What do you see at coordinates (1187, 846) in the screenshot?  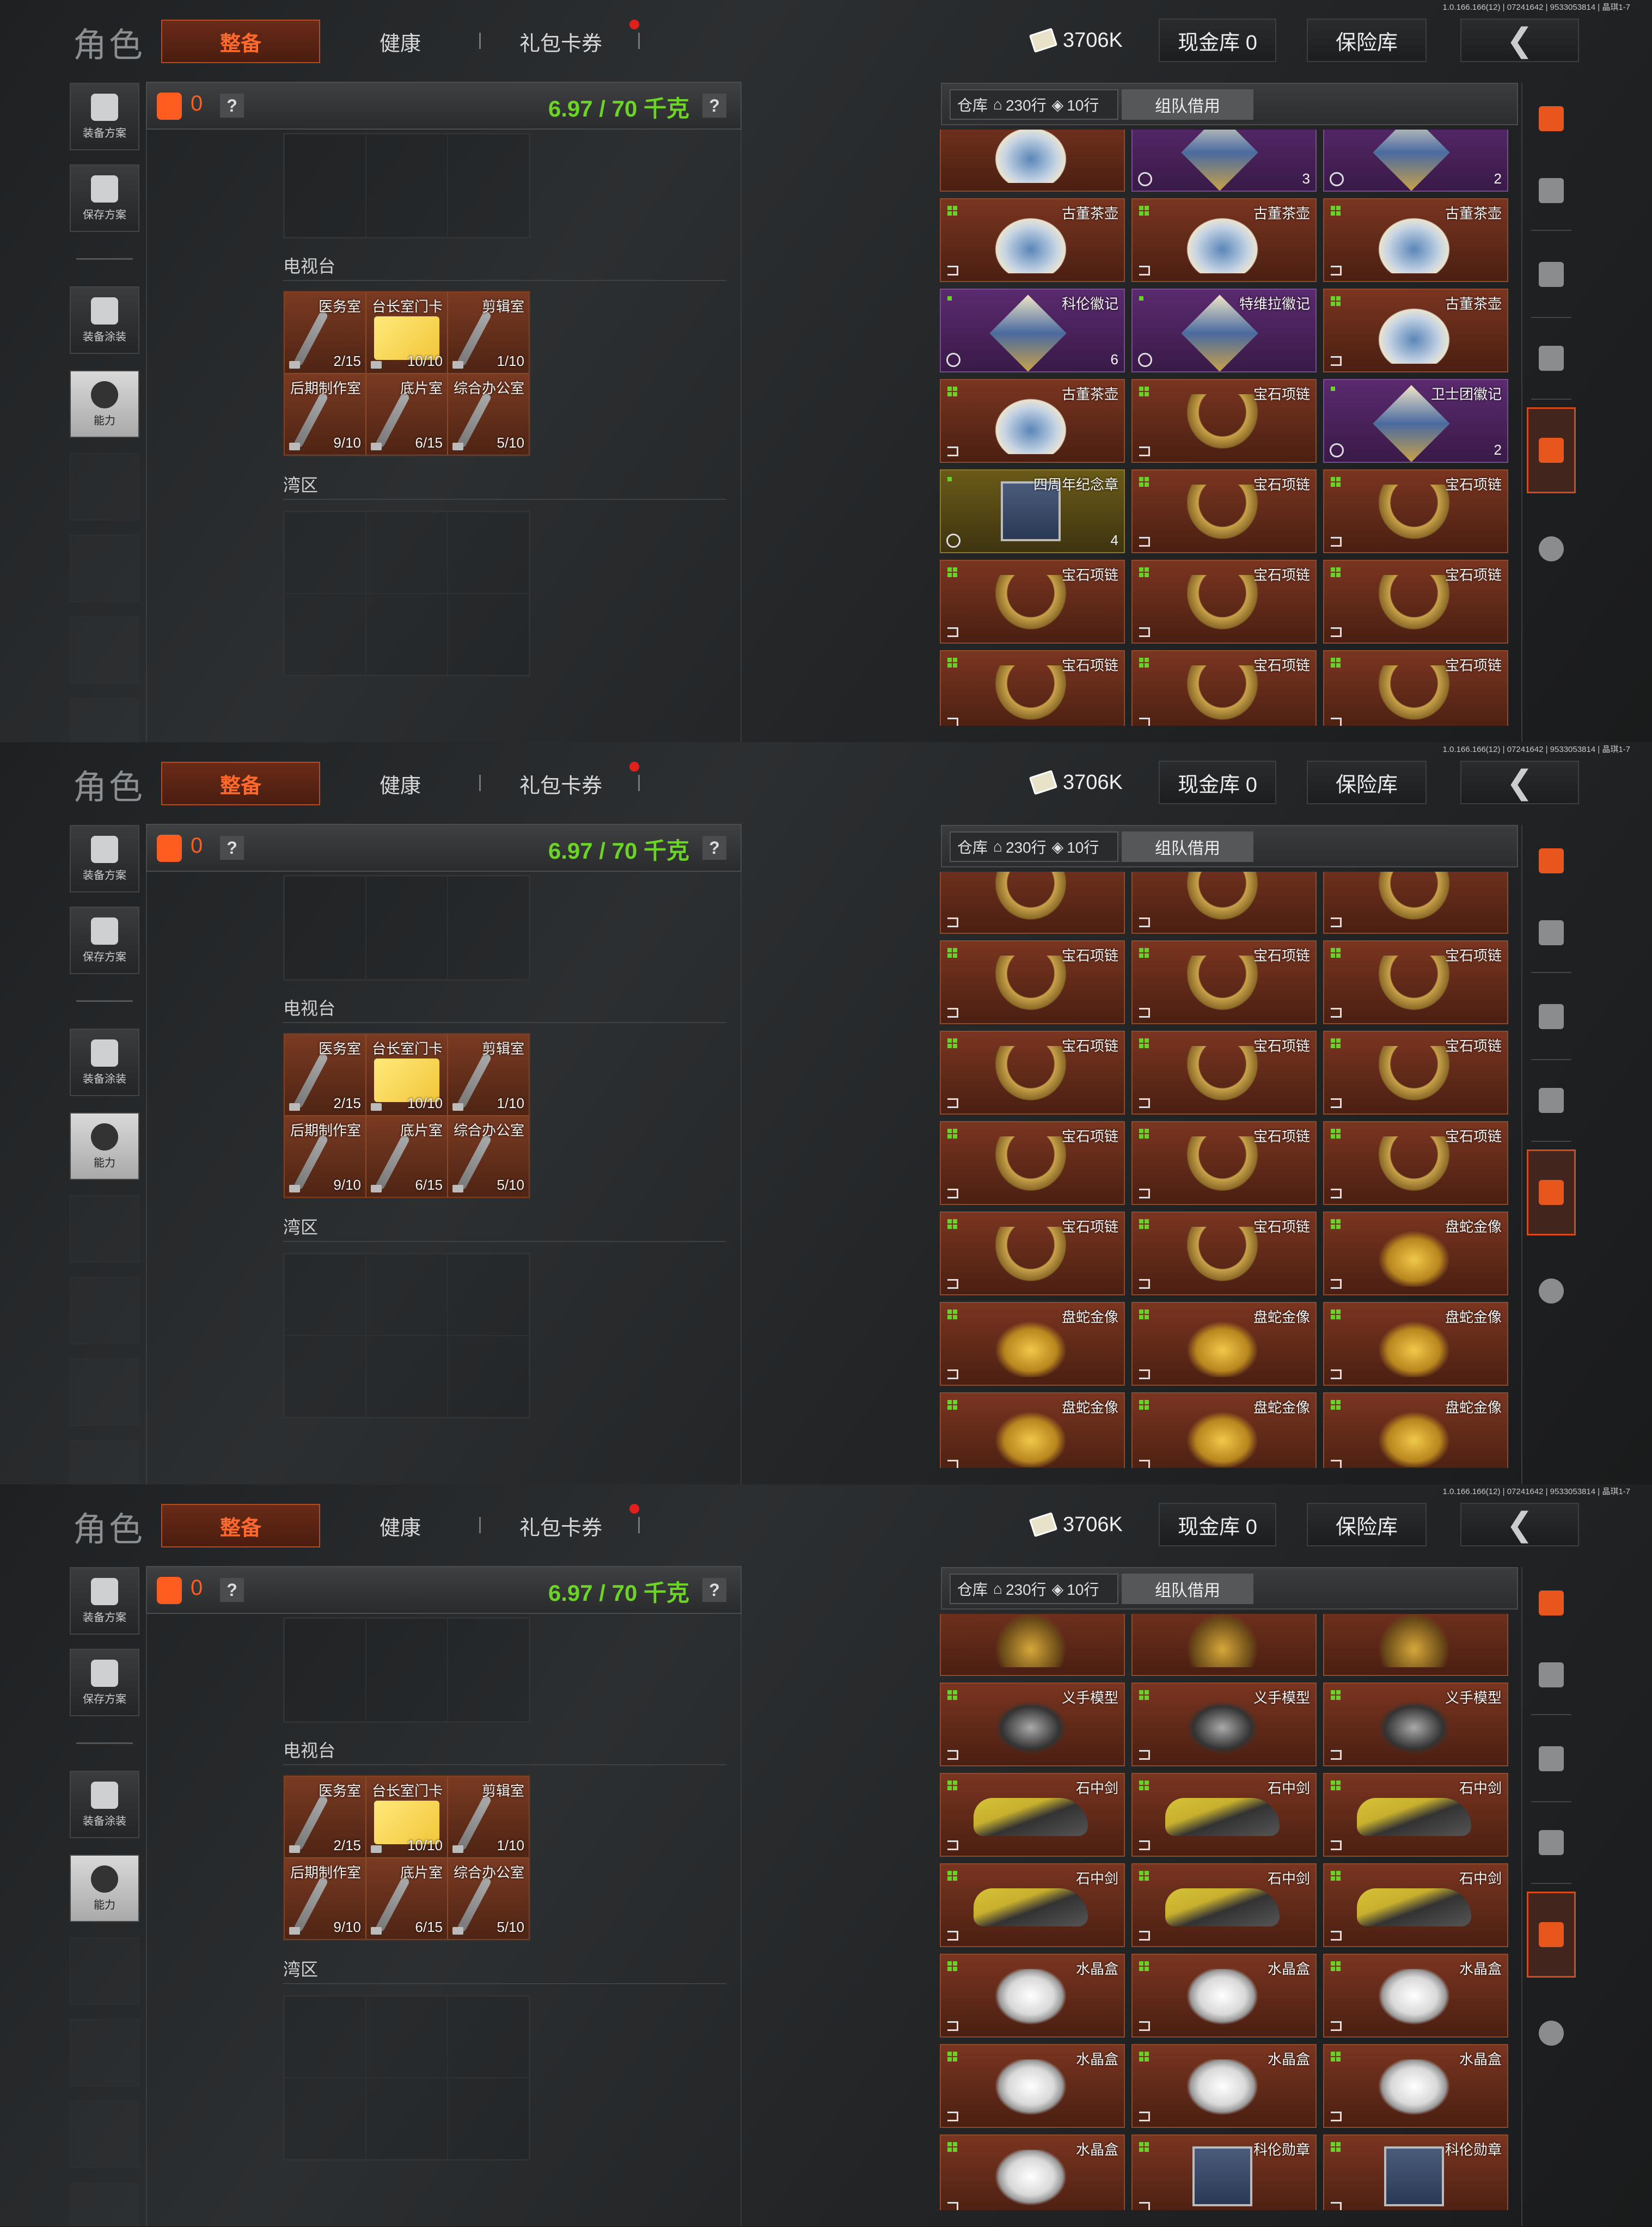 I see `team-borrow-button: 组队借用` at bounding box center [1187, 846].